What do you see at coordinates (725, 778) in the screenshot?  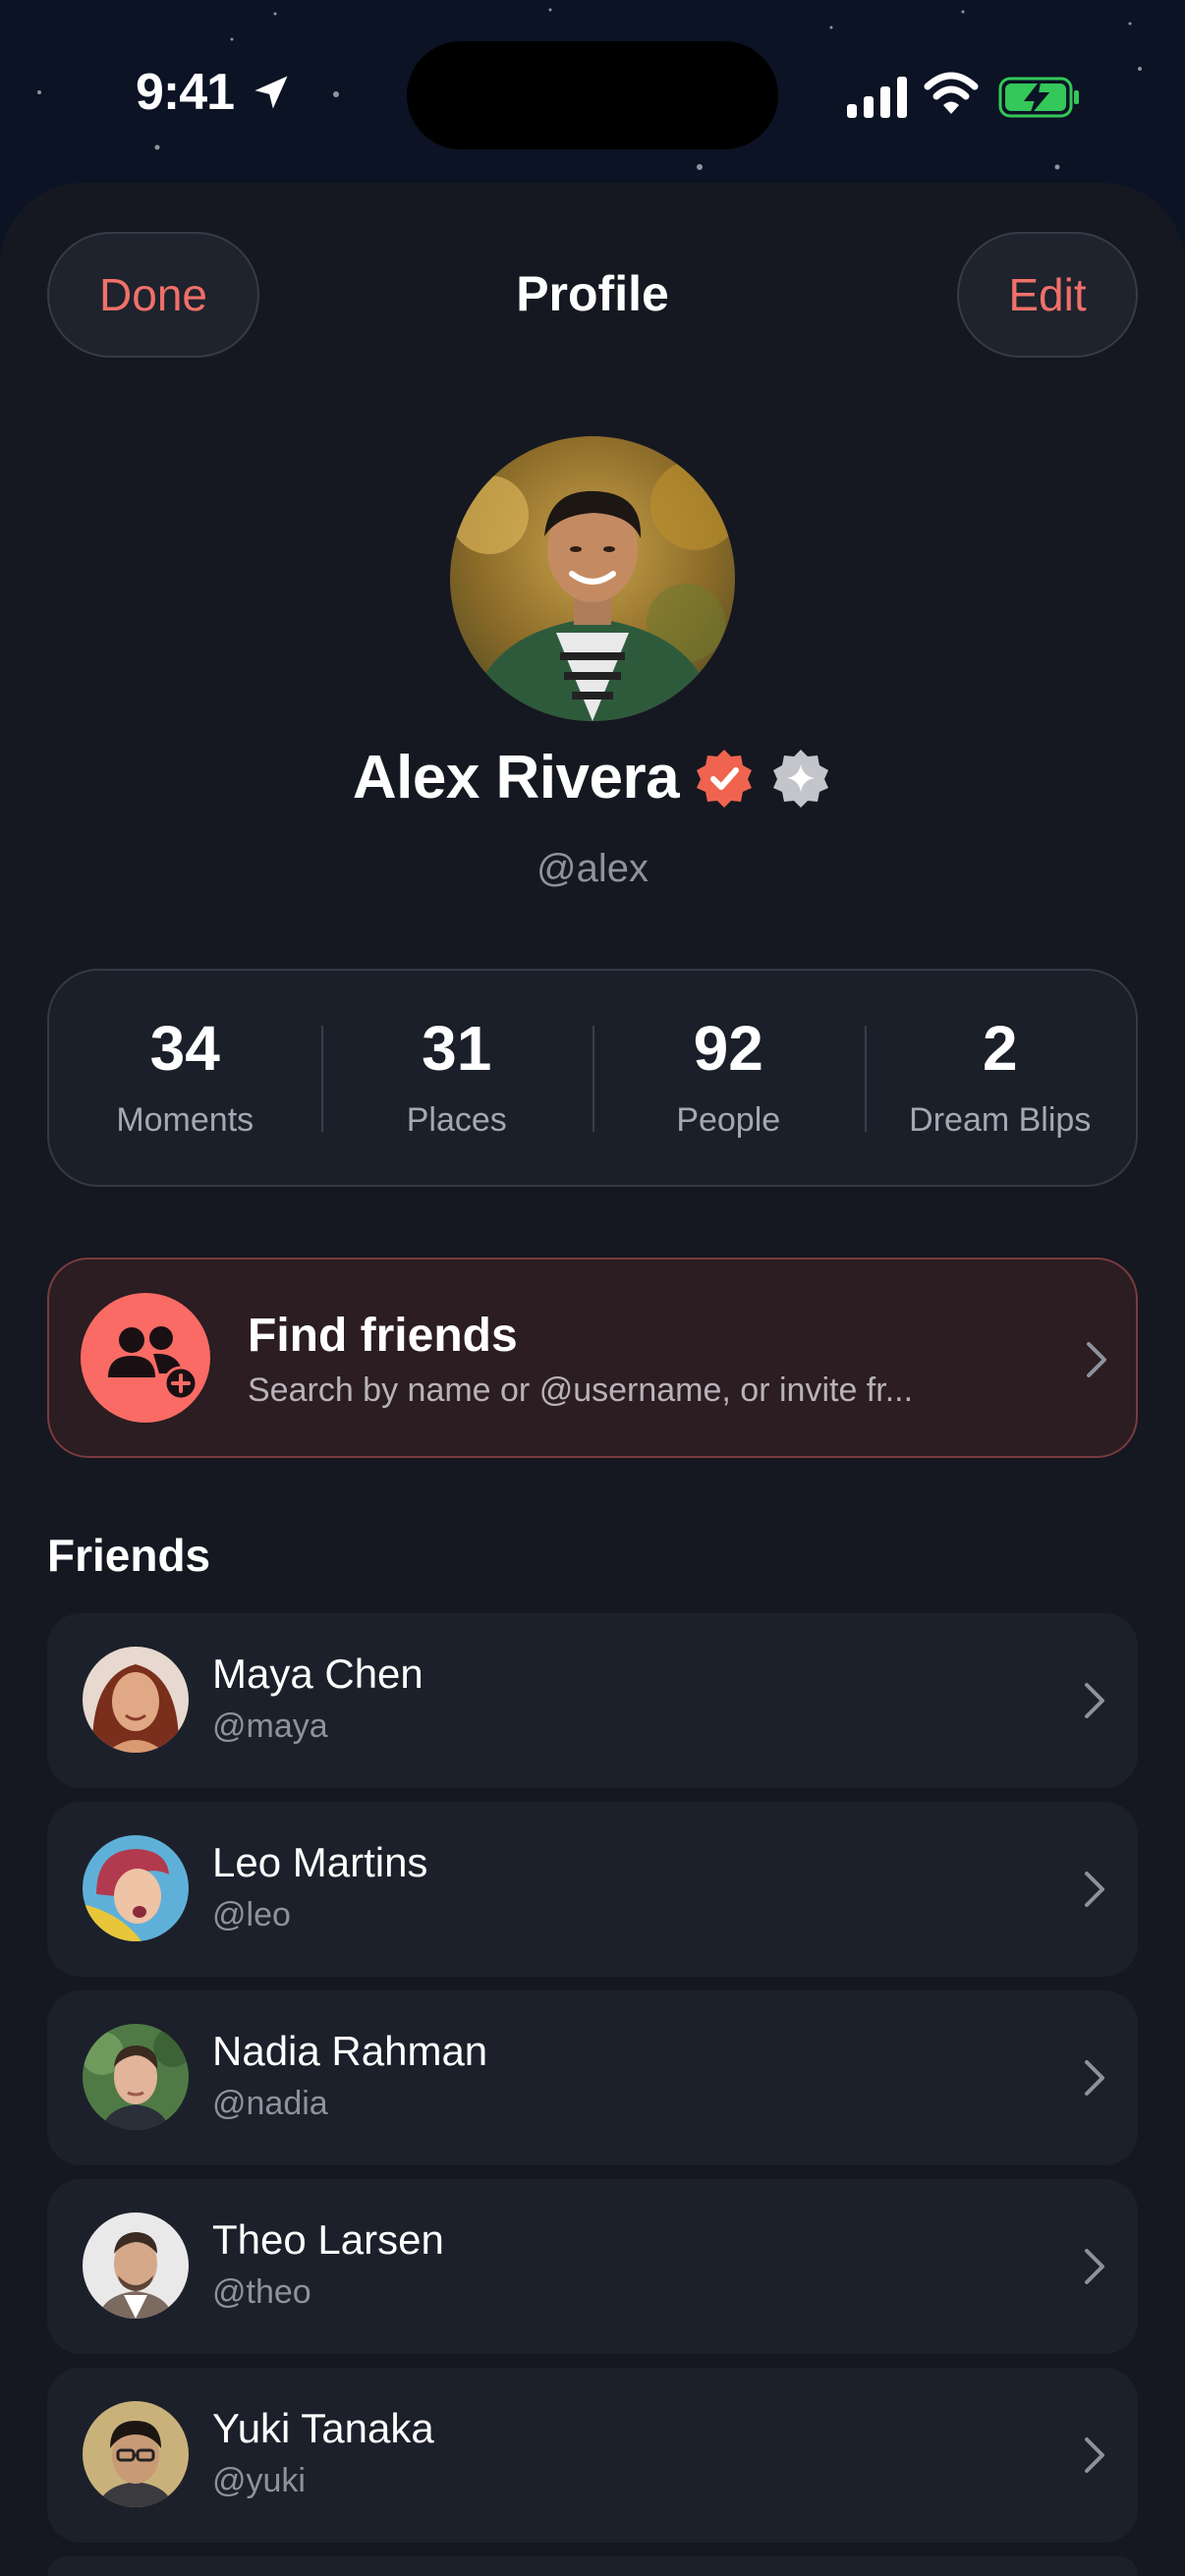 I see `verified-badge-icon` at bounding box center [725, 778].